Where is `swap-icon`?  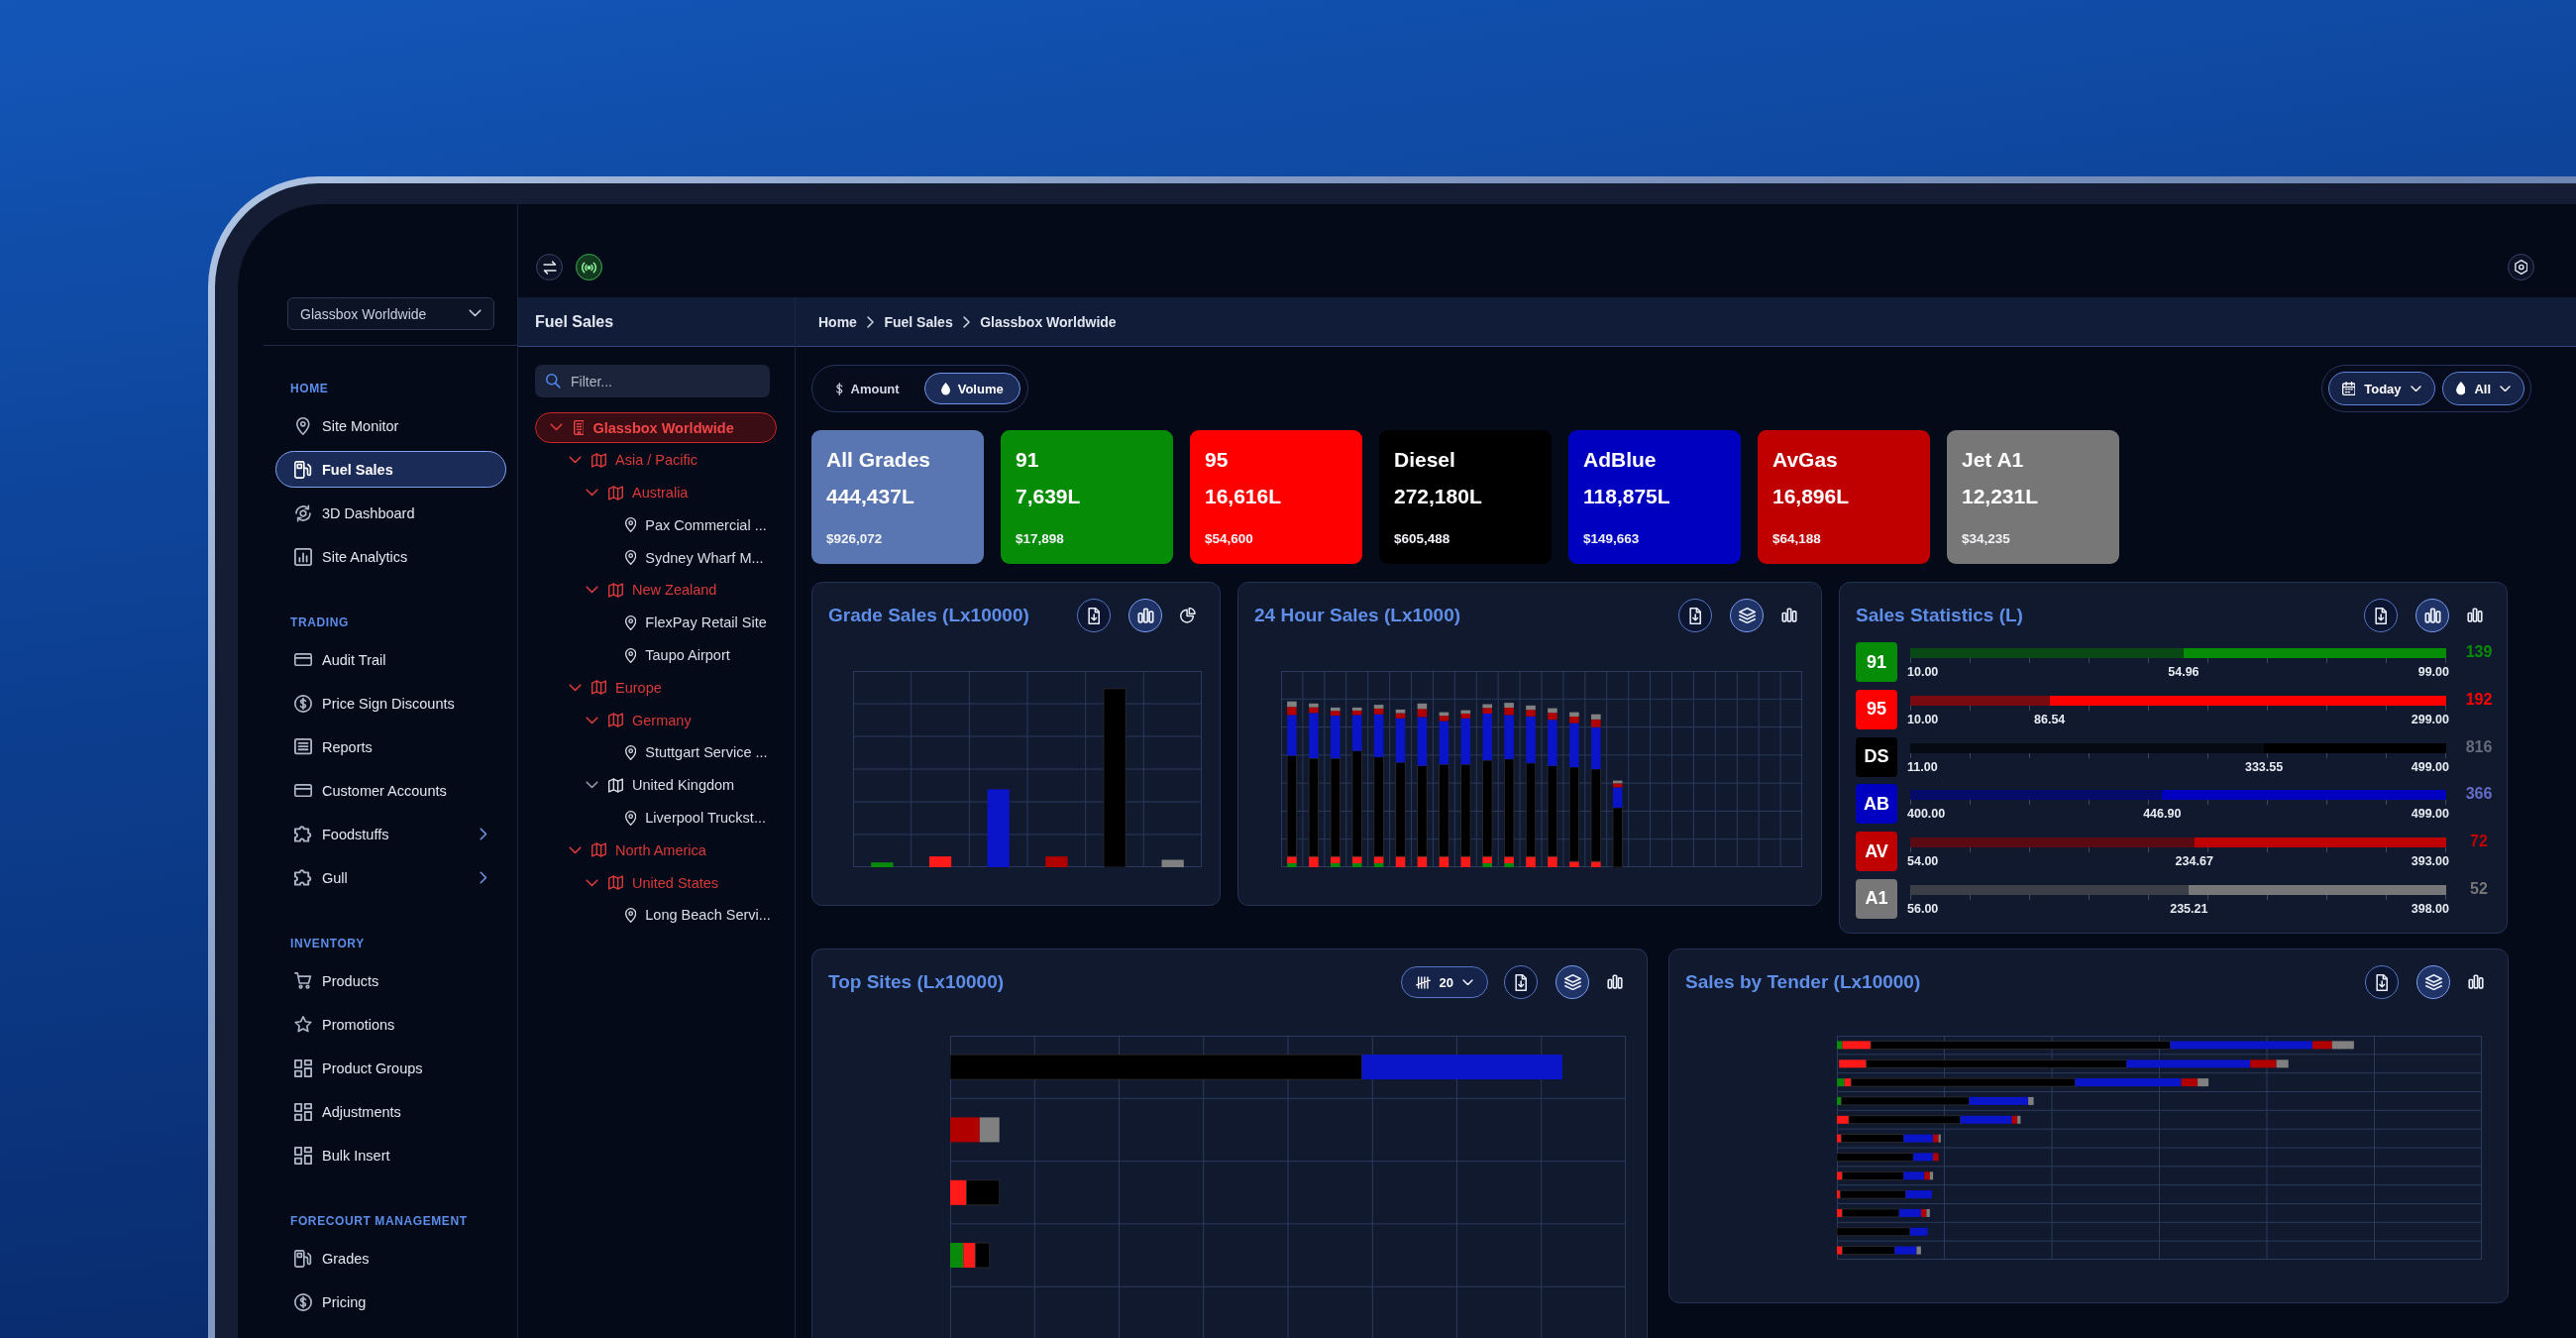
swap-icon is located at coordinates (549, 267).